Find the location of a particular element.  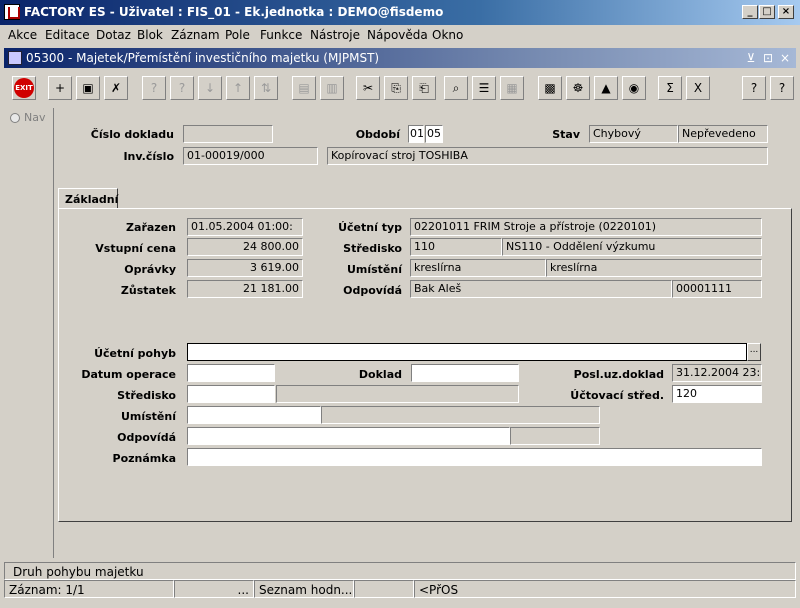

columns-icon: ▦ is located at coordinates (512, 88).